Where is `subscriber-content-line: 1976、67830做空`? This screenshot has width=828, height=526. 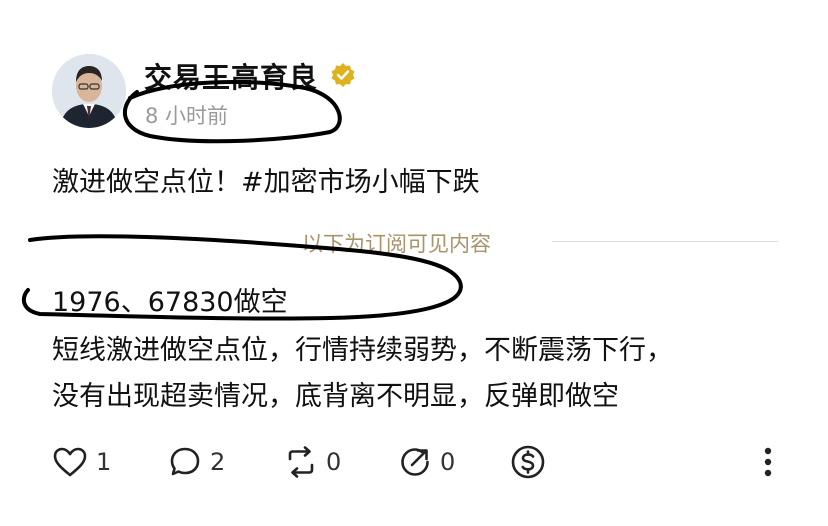 subscriber-content-line: 1976、67830做空 is located at coordinates (170, 302).